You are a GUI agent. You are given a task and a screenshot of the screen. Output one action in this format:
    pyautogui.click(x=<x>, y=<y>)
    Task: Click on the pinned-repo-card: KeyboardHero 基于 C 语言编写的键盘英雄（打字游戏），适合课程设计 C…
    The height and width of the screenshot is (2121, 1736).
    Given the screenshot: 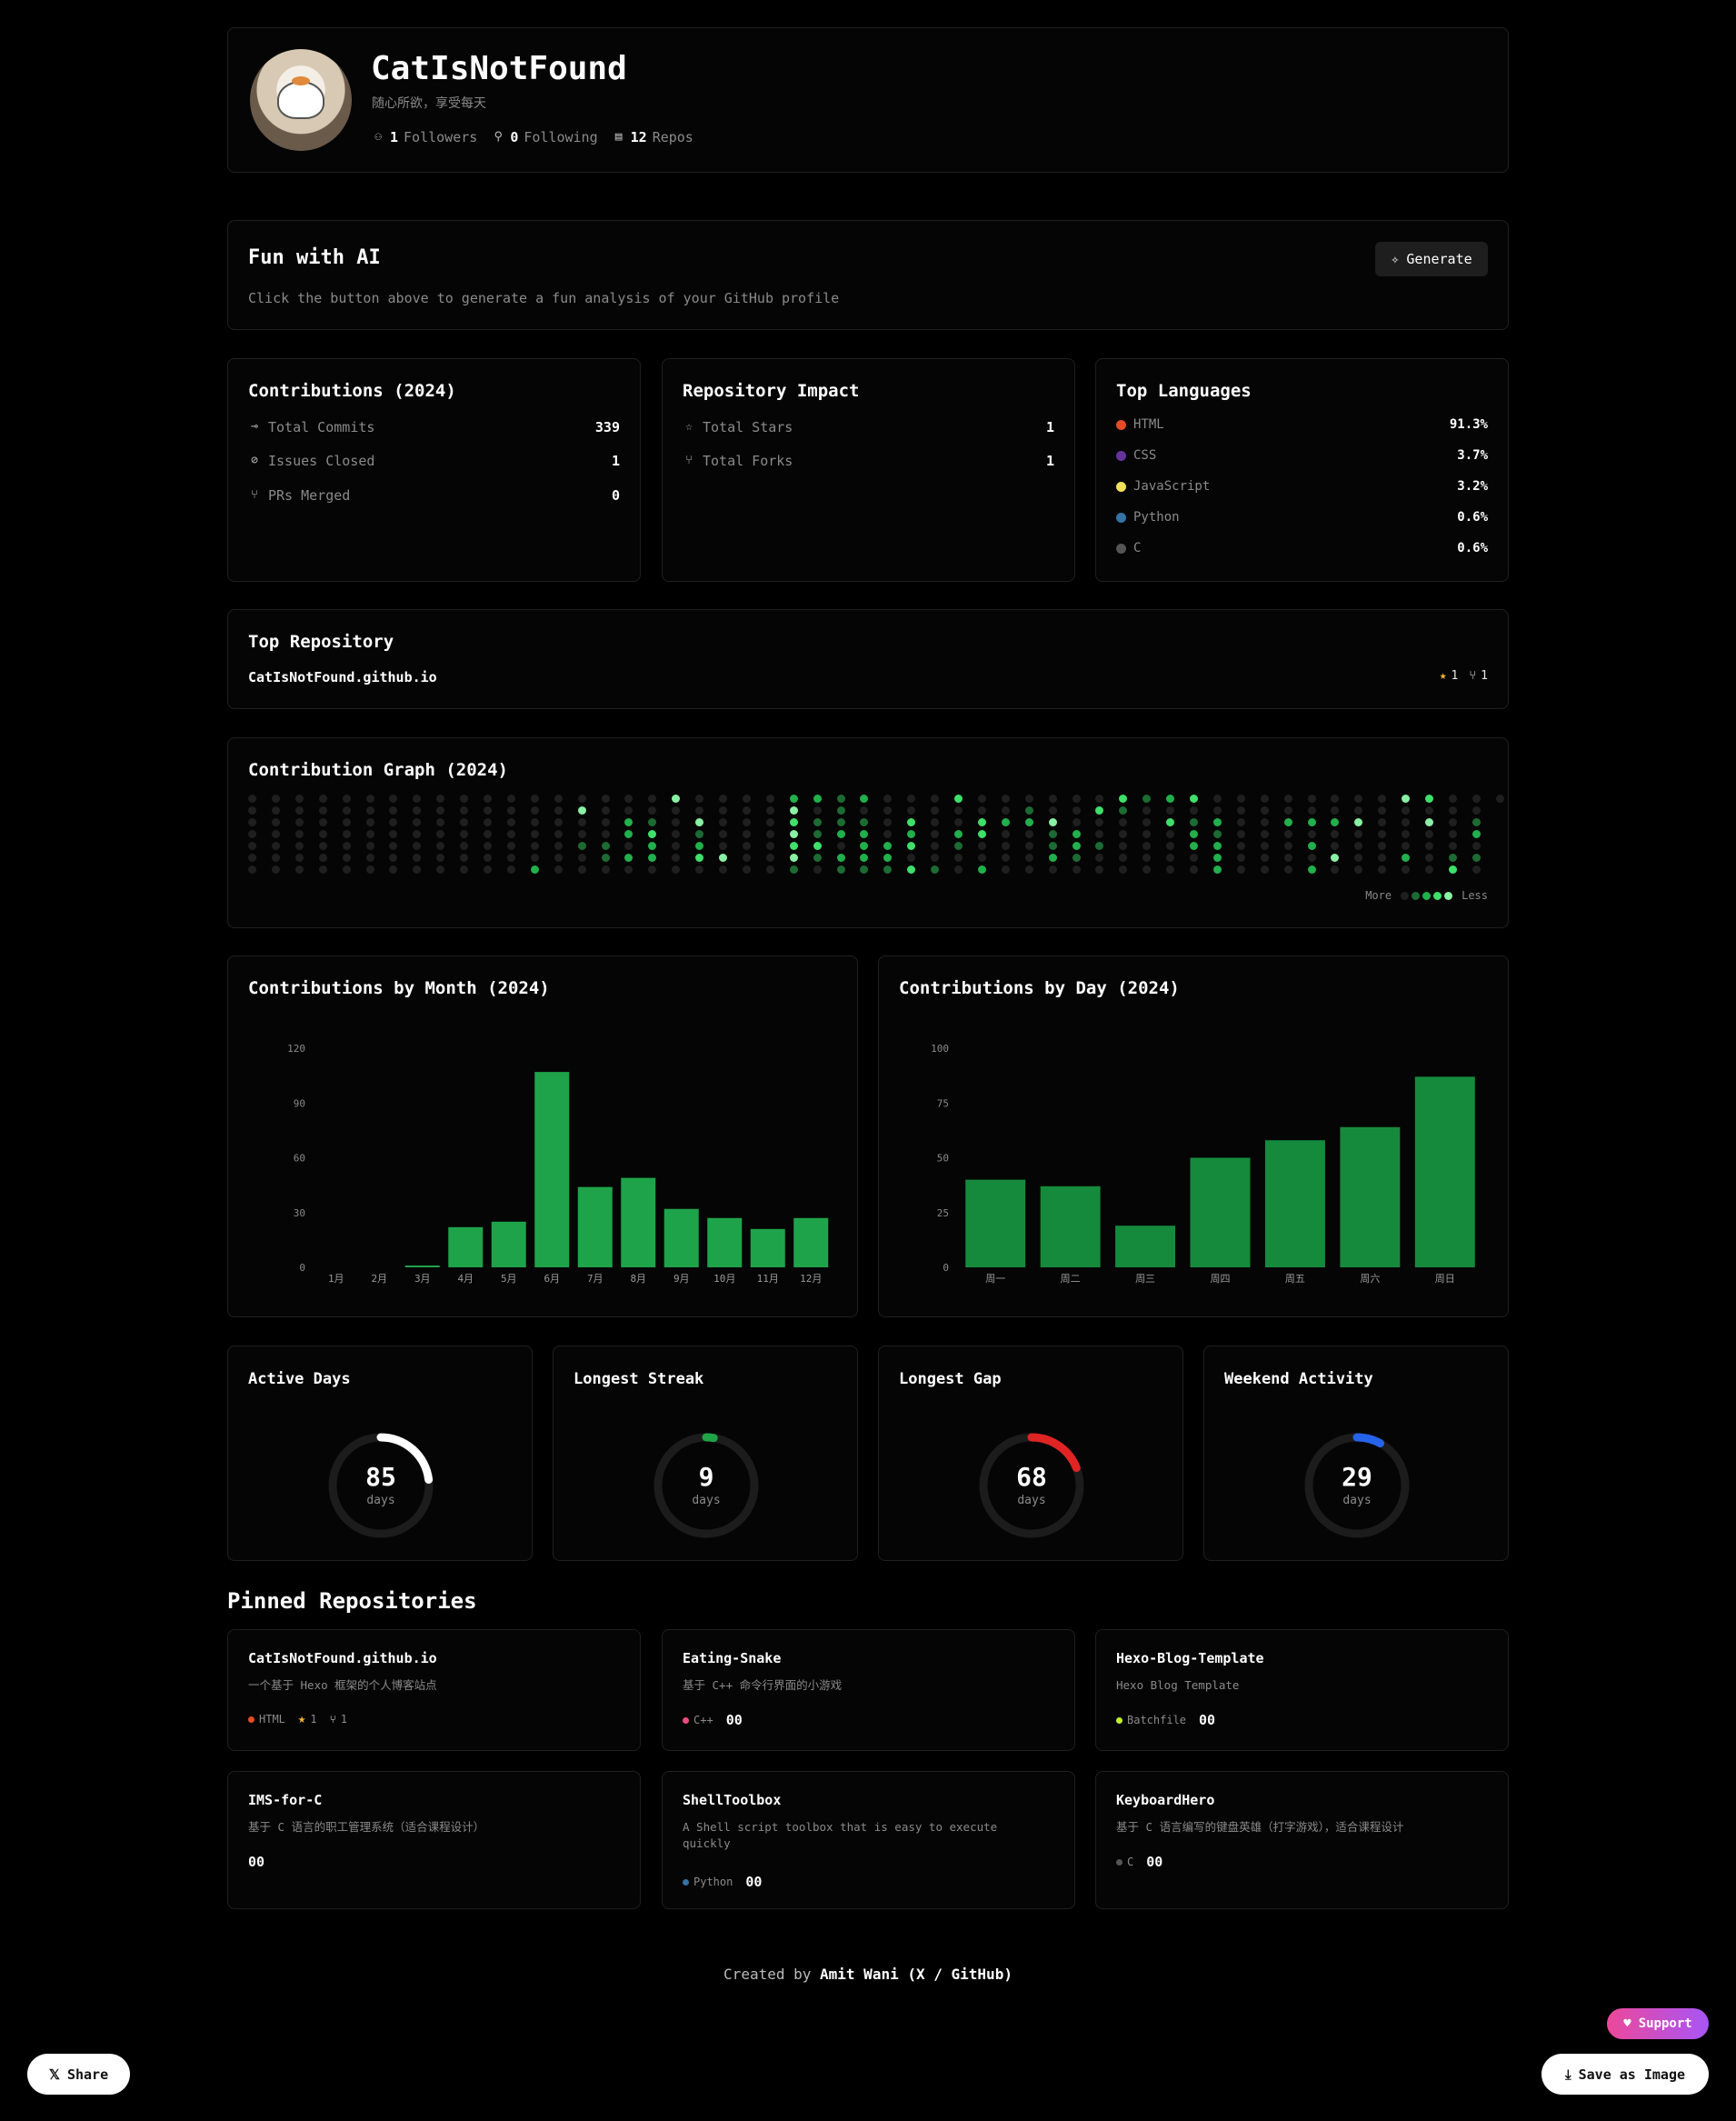 What is the action you would take?
    pyautogui.click(x=1302, y=1840)
    